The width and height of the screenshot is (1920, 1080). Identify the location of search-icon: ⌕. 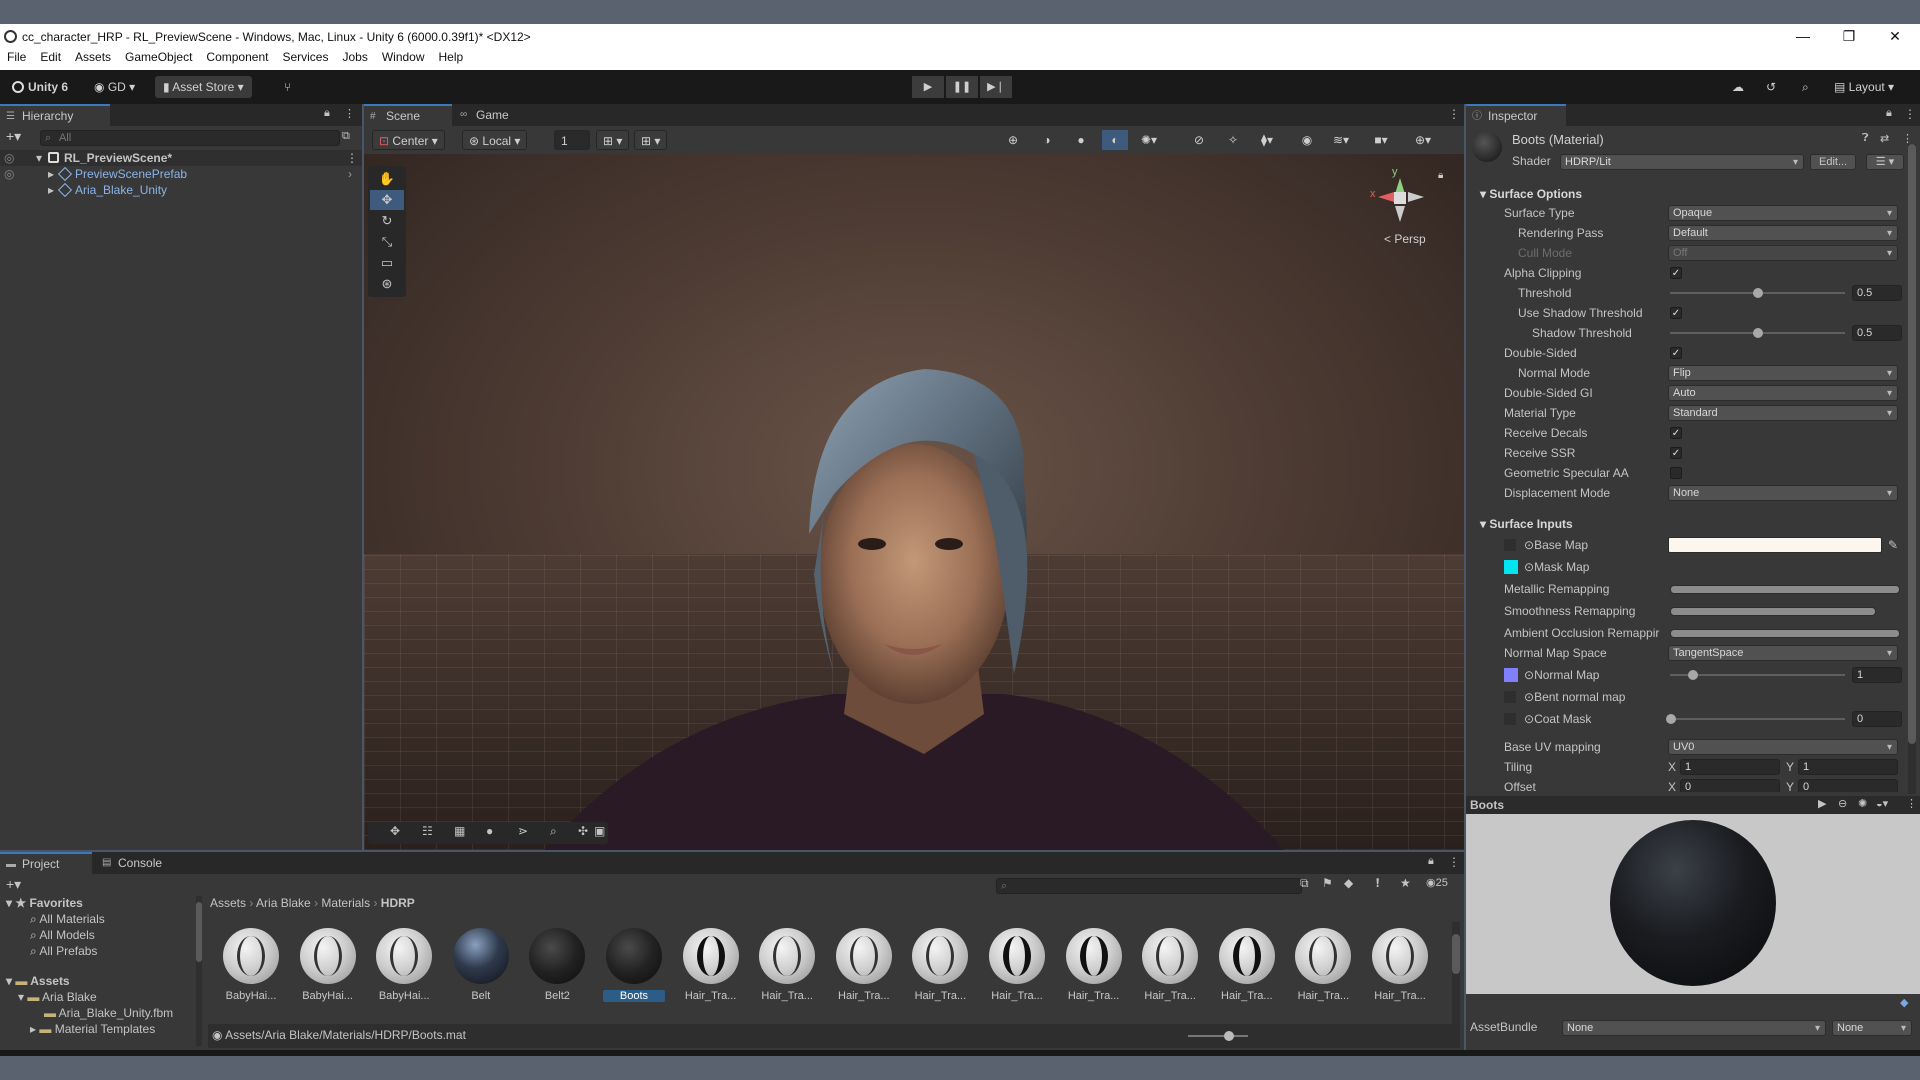
(1805, 87).